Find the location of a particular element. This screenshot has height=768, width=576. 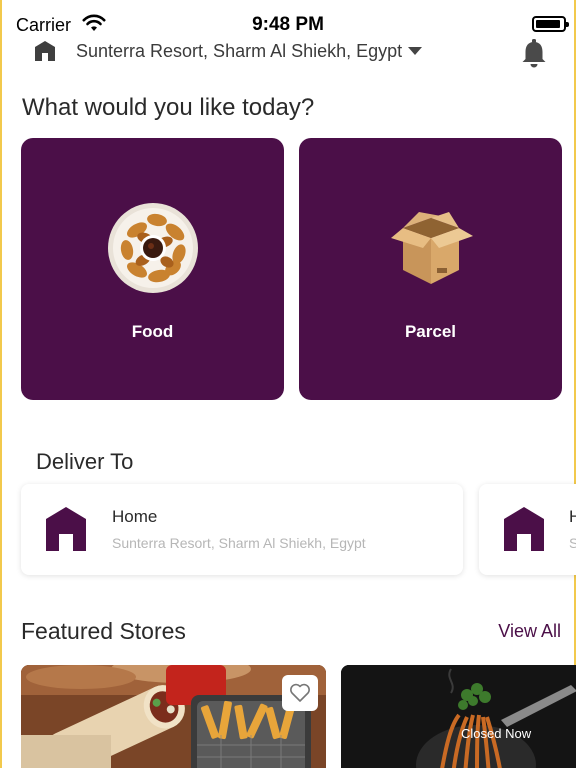

status-bar: Carrier 9:48 PM is located at coordinates (288, 20).